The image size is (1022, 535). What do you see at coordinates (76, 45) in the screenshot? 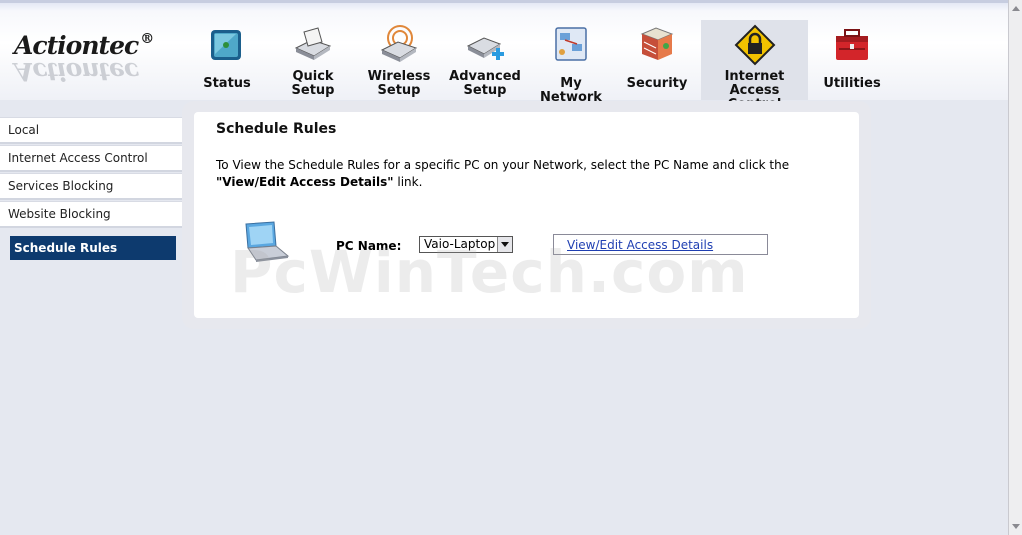
I see `logo-text: Actiontec` at bounding box center [76, 45].